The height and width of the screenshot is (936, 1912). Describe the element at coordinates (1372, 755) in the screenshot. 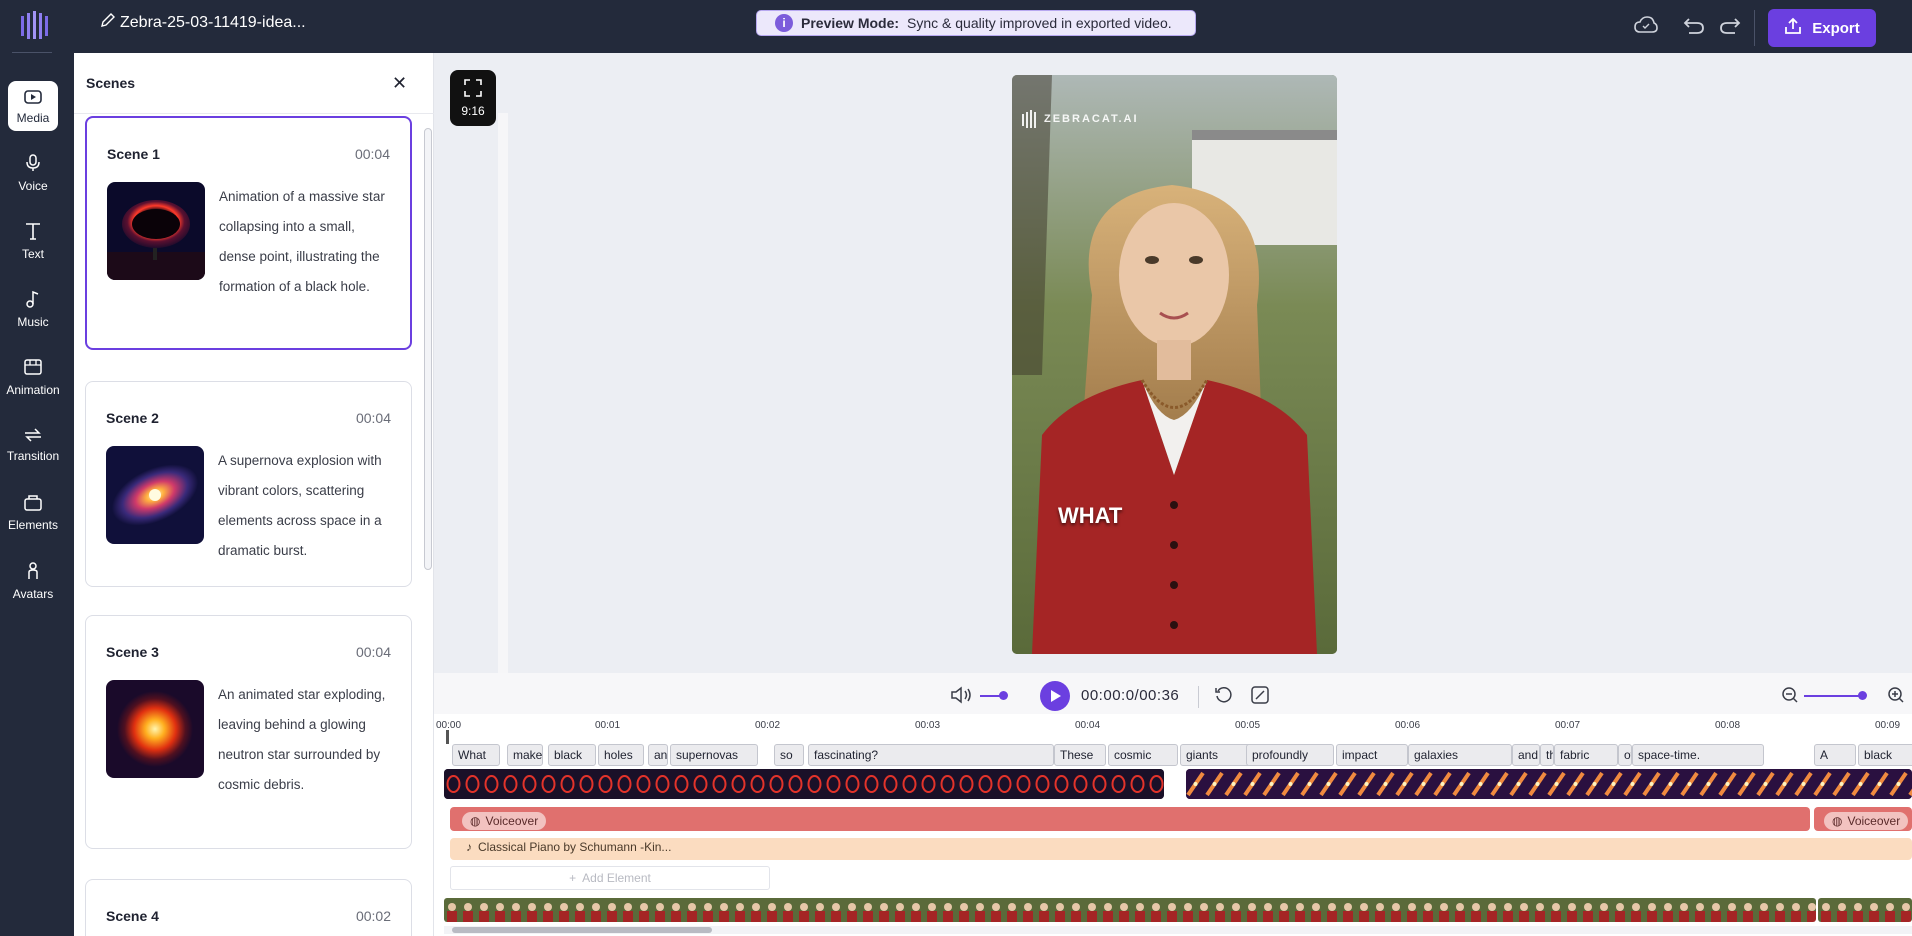

I see `word-chip: impact` at that location.